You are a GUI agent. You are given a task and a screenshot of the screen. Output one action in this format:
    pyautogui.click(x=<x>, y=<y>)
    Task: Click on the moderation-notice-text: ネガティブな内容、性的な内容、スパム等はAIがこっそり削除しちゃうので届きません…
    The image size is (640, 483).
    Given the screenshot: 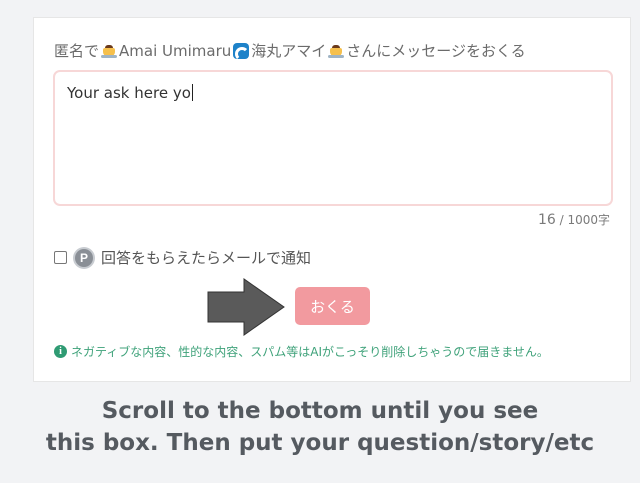 What is the action you would take?
    pyautogui.click(x=310, y=352)
    